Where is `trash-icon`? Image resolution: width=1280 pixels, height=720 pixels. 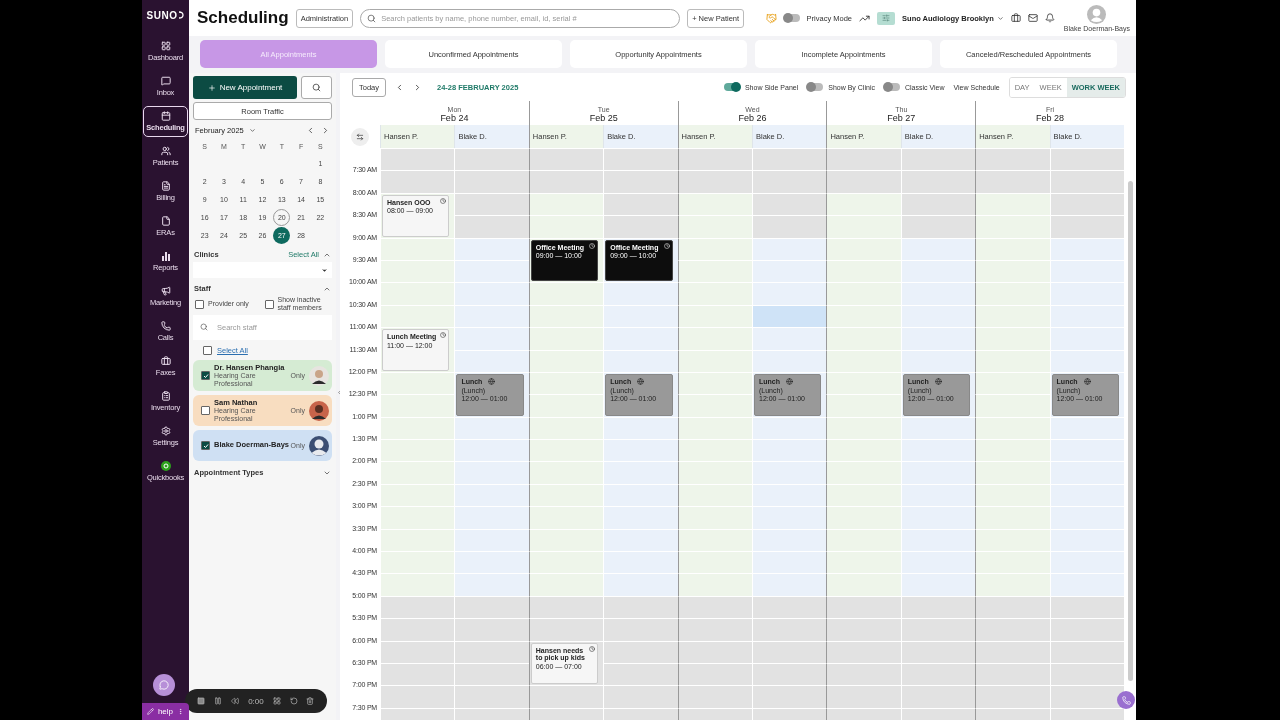
trash-icon is located at coordinates (310, 701).